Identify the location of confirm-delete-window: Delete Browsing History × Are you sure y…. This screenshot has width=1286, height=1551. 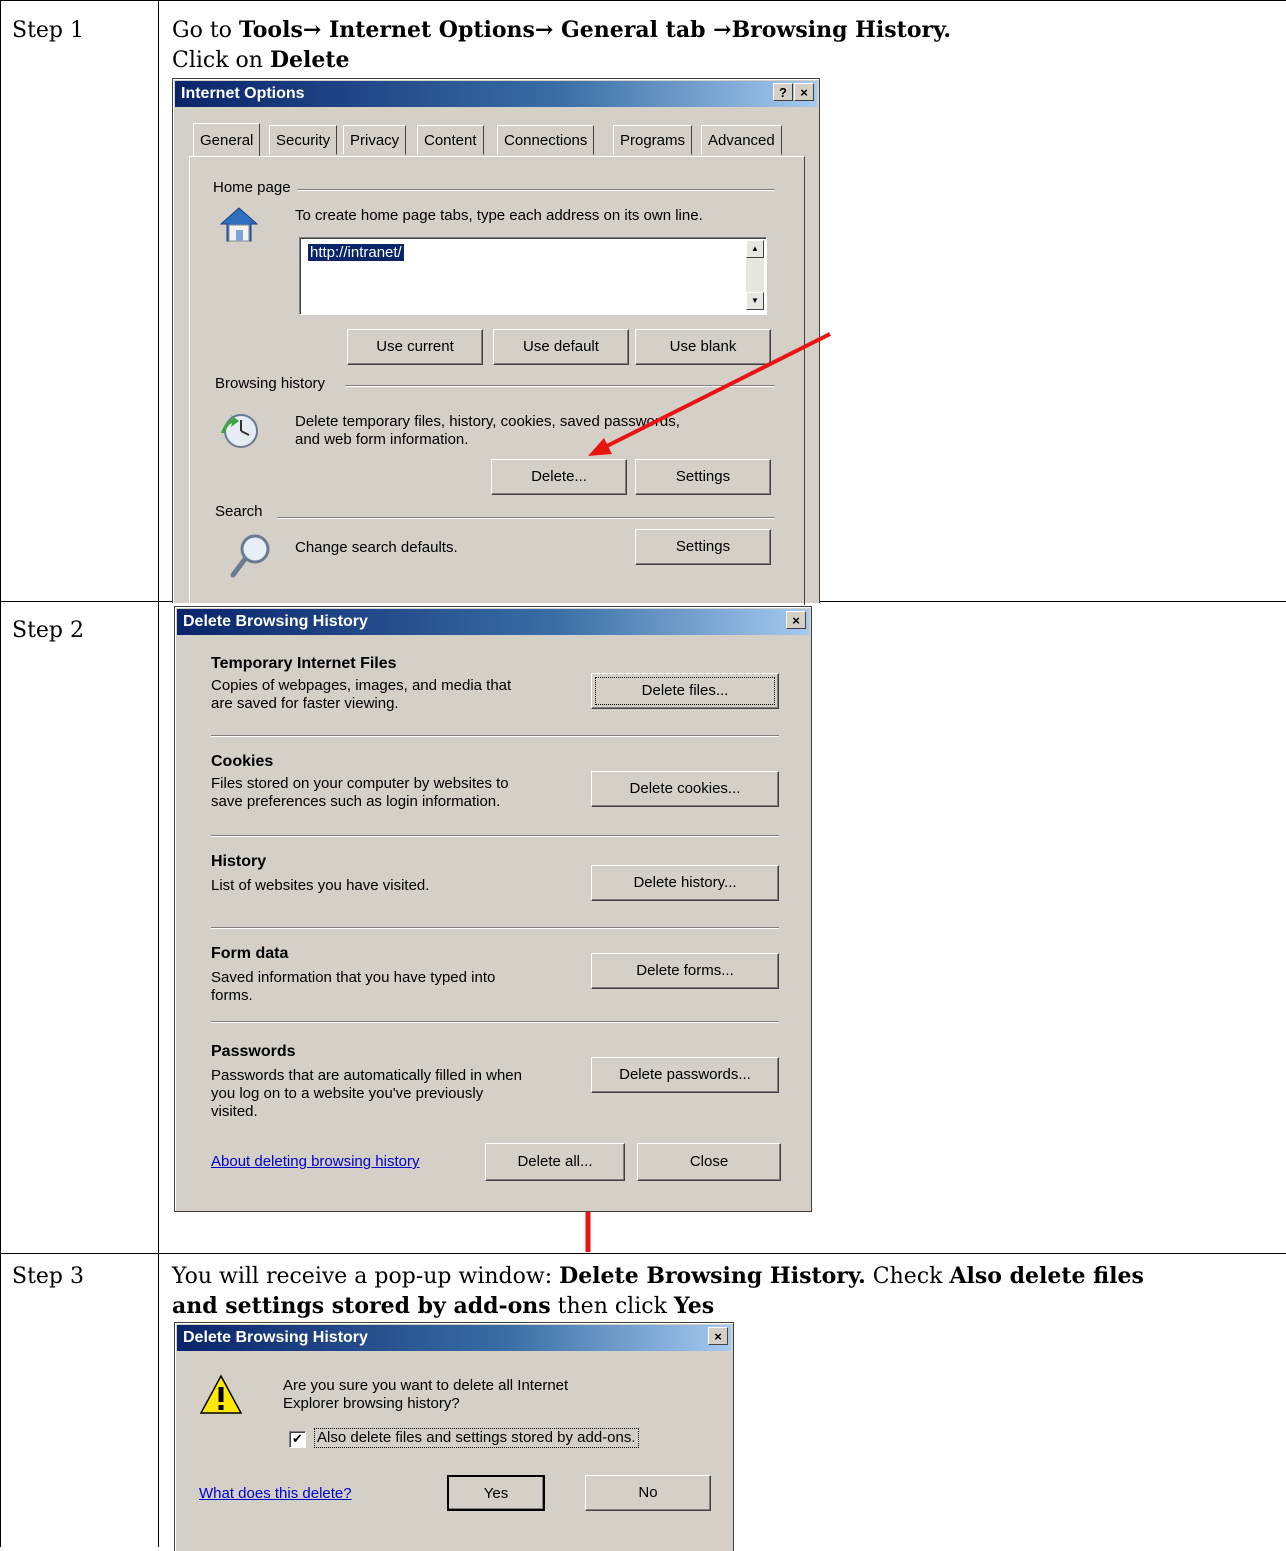
(454, 1436).